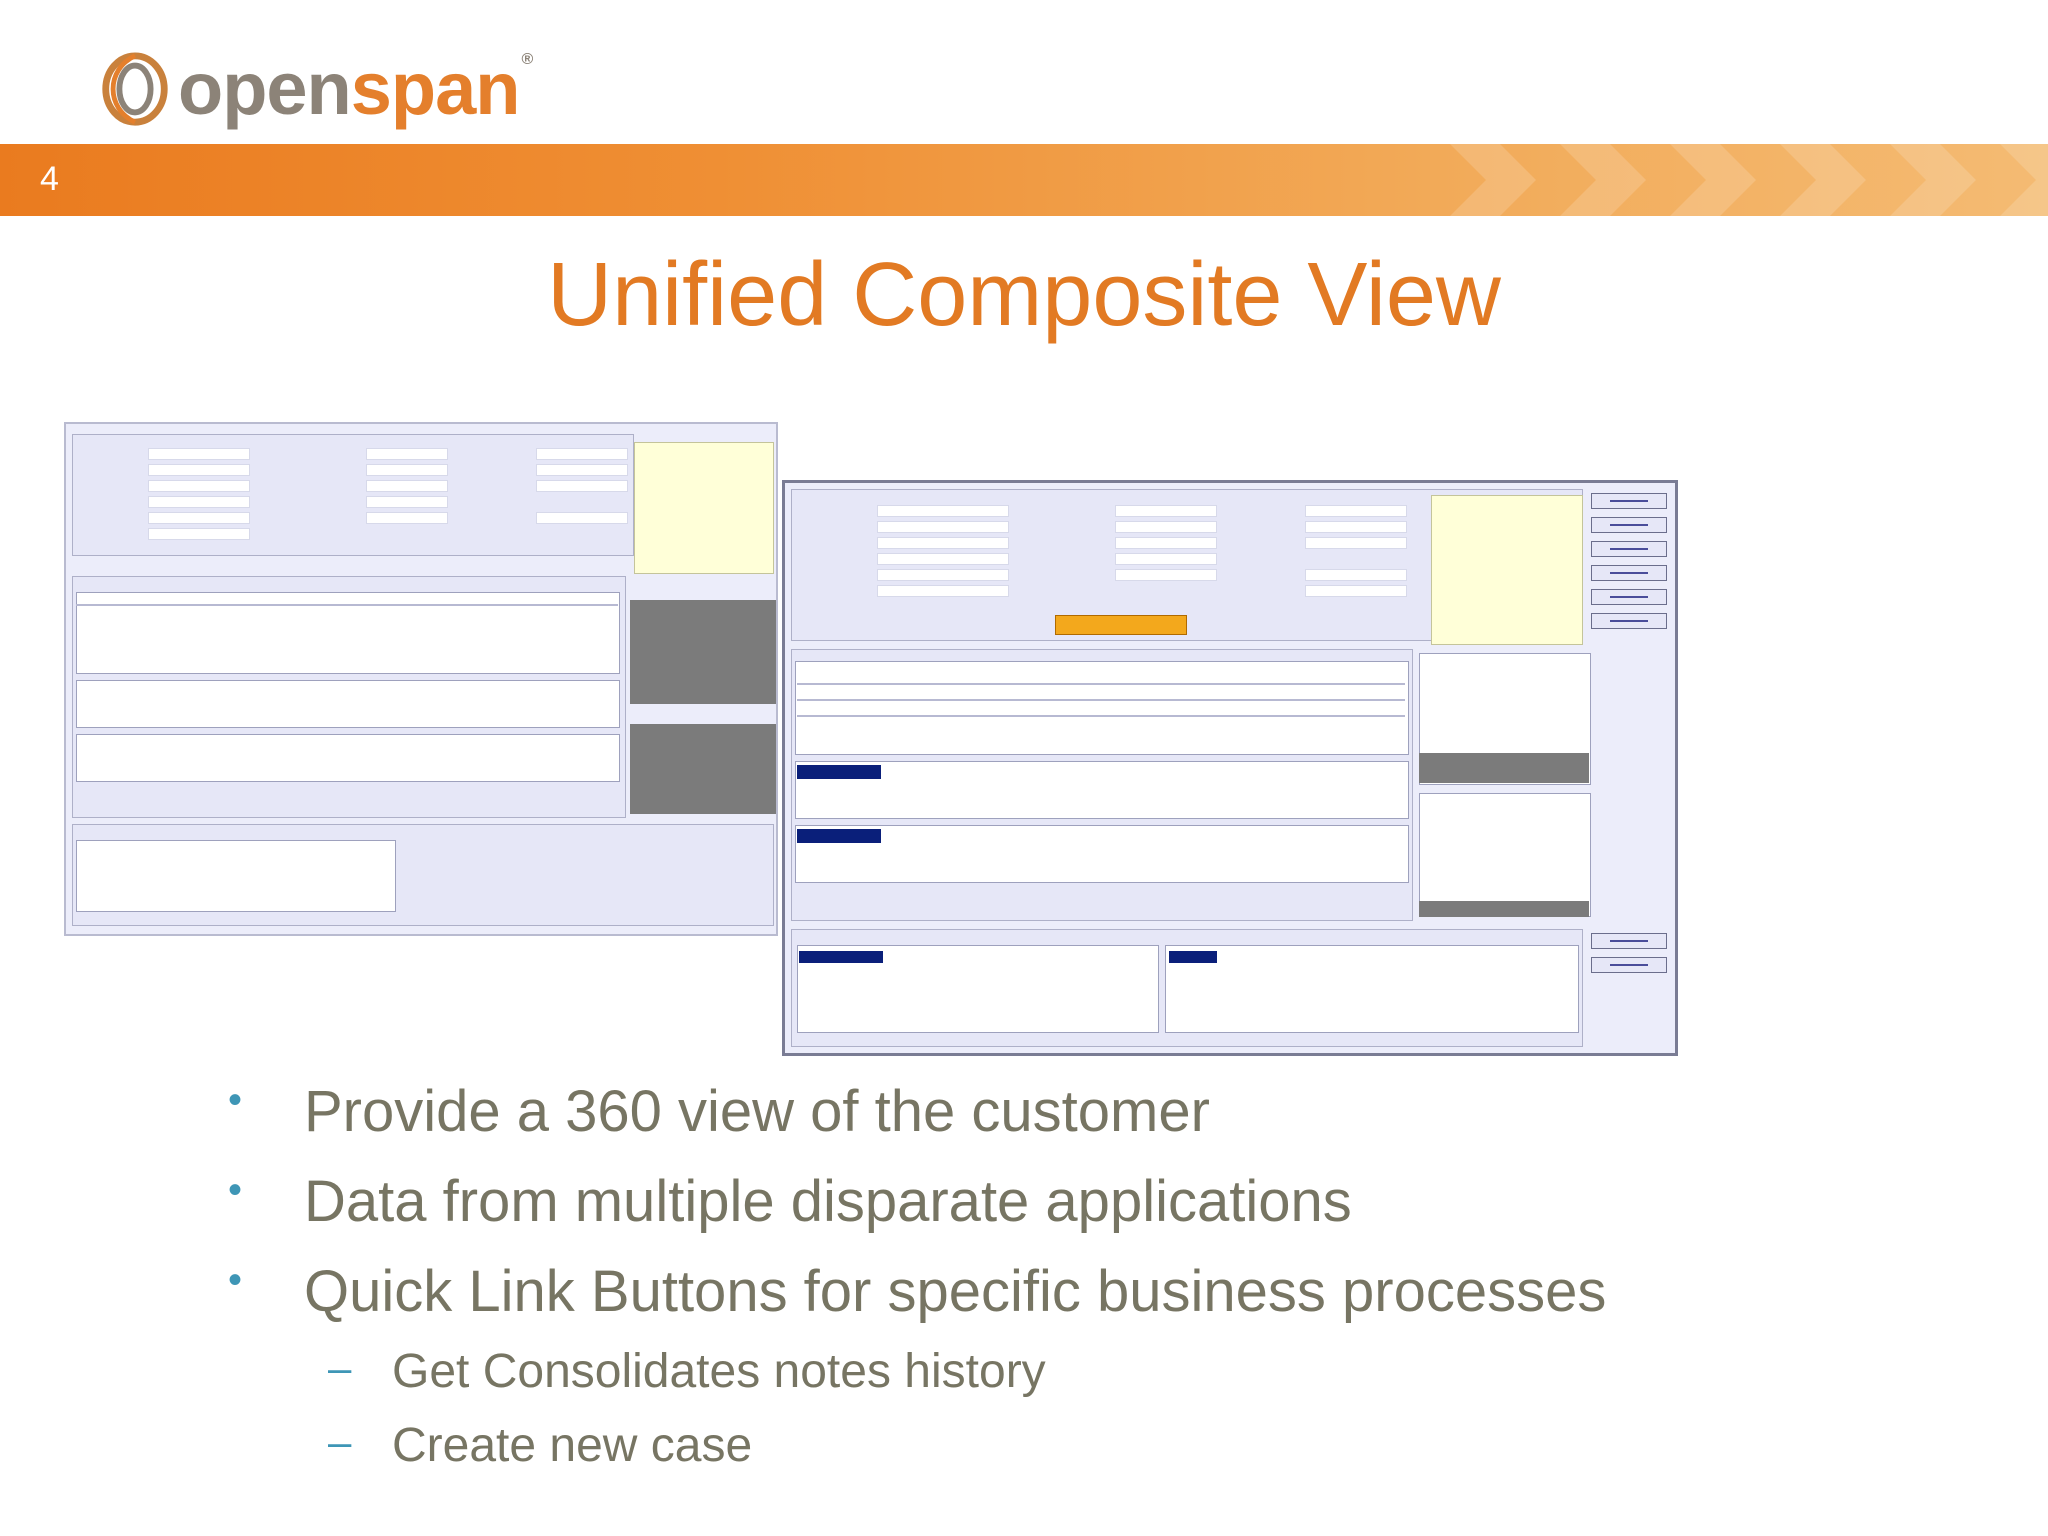  Describe the element at coordinates (135, 89) in the screenshot. I see `openspan-swirl-icon` at that location.